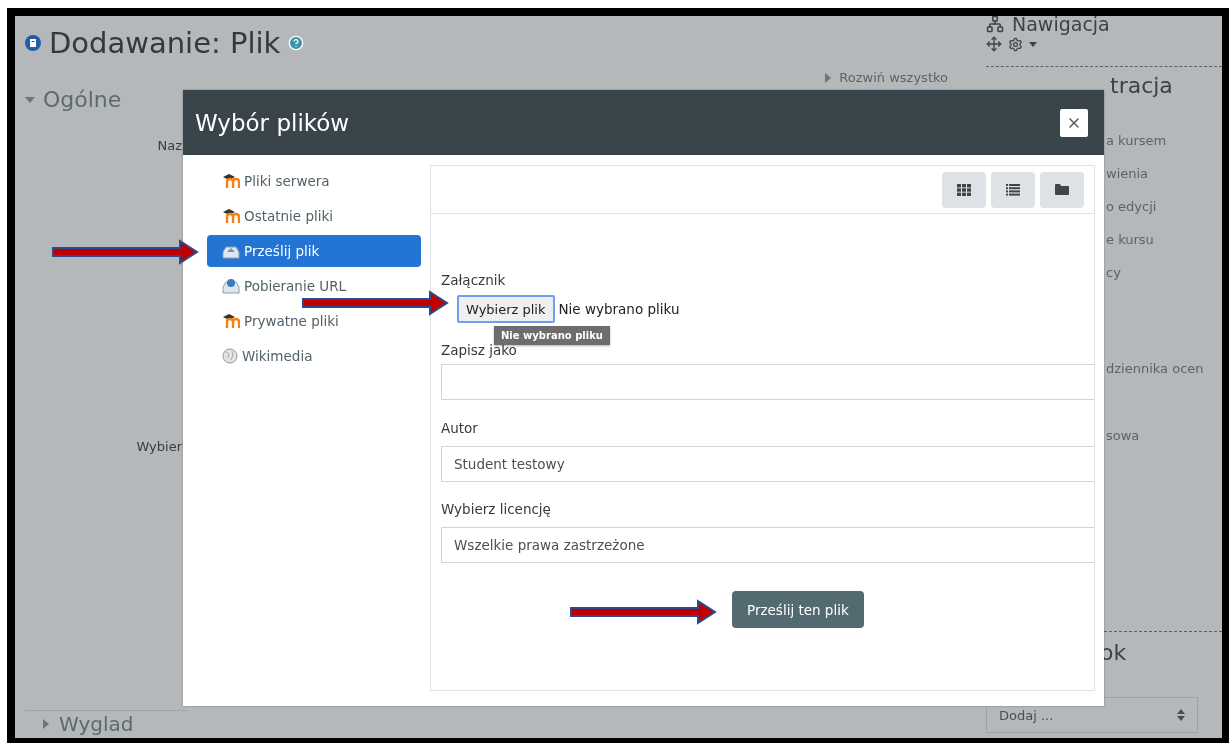 Image resolution: width=1229 pixels, height=743 pixels. What do you see at coordinates (1164, 207) in the screenshot?
I see `admin-link: o edycji` at bounding box center [1164, 207].